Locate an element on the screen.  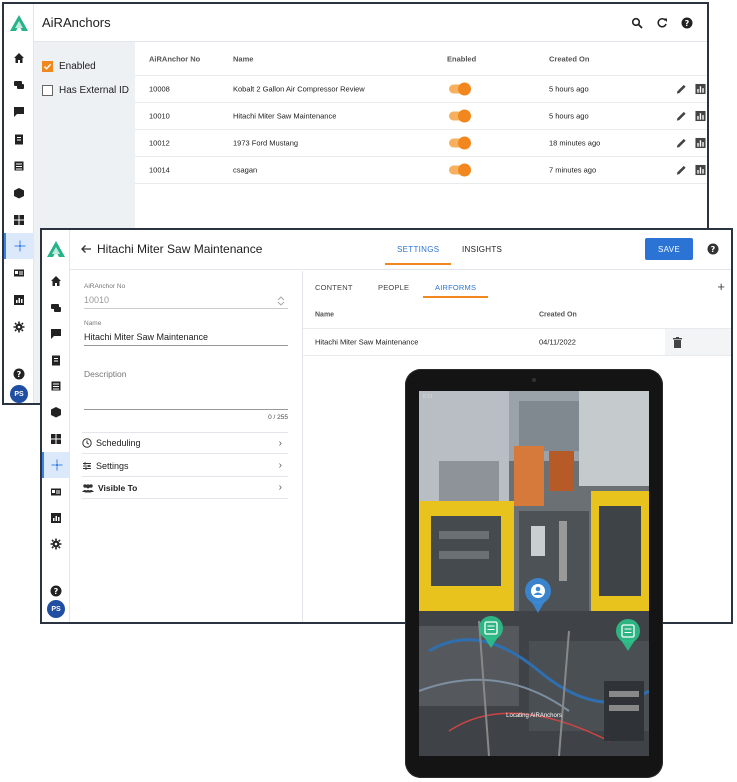
table-row: 10014 csagan 7 minutes ago is located at coordinates (421, 170).